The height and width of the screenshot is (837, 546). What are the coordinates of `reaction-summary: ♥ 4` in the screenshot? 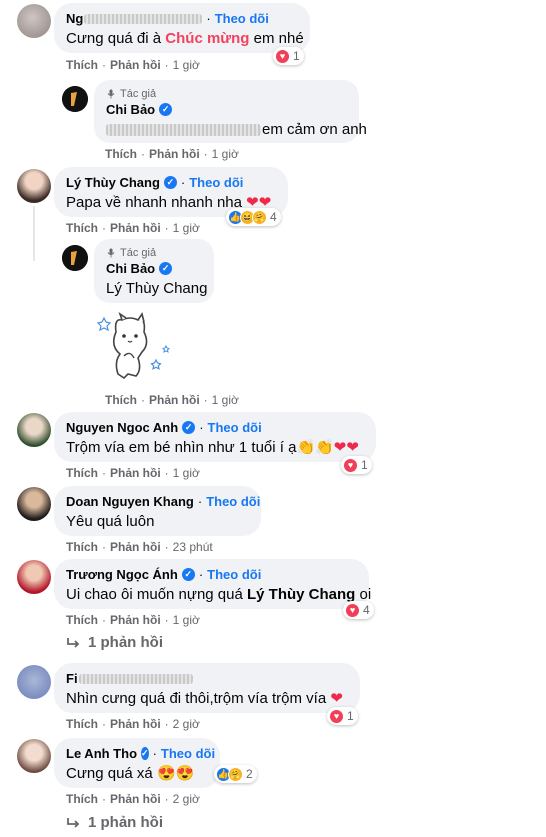 It's located at (358, 610).